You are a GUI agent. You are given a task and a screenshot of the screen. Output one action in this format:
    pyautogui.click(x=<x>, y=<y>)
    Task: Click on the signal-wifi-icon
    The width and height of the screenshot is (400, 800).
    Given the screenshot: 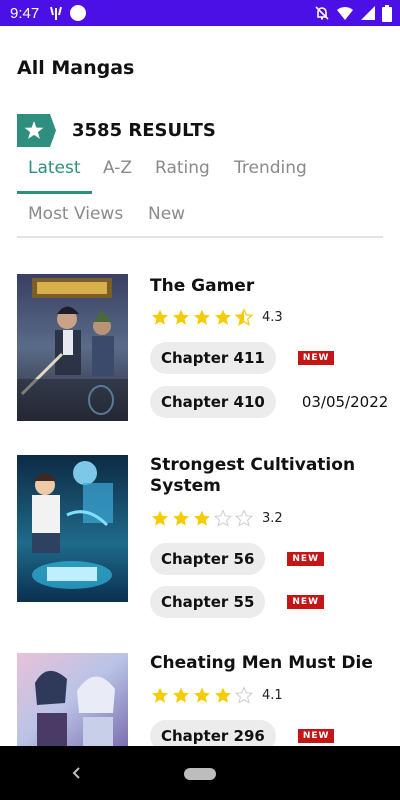 What is the action you would take?
    pyautogui.click(x=56, y=13)
    